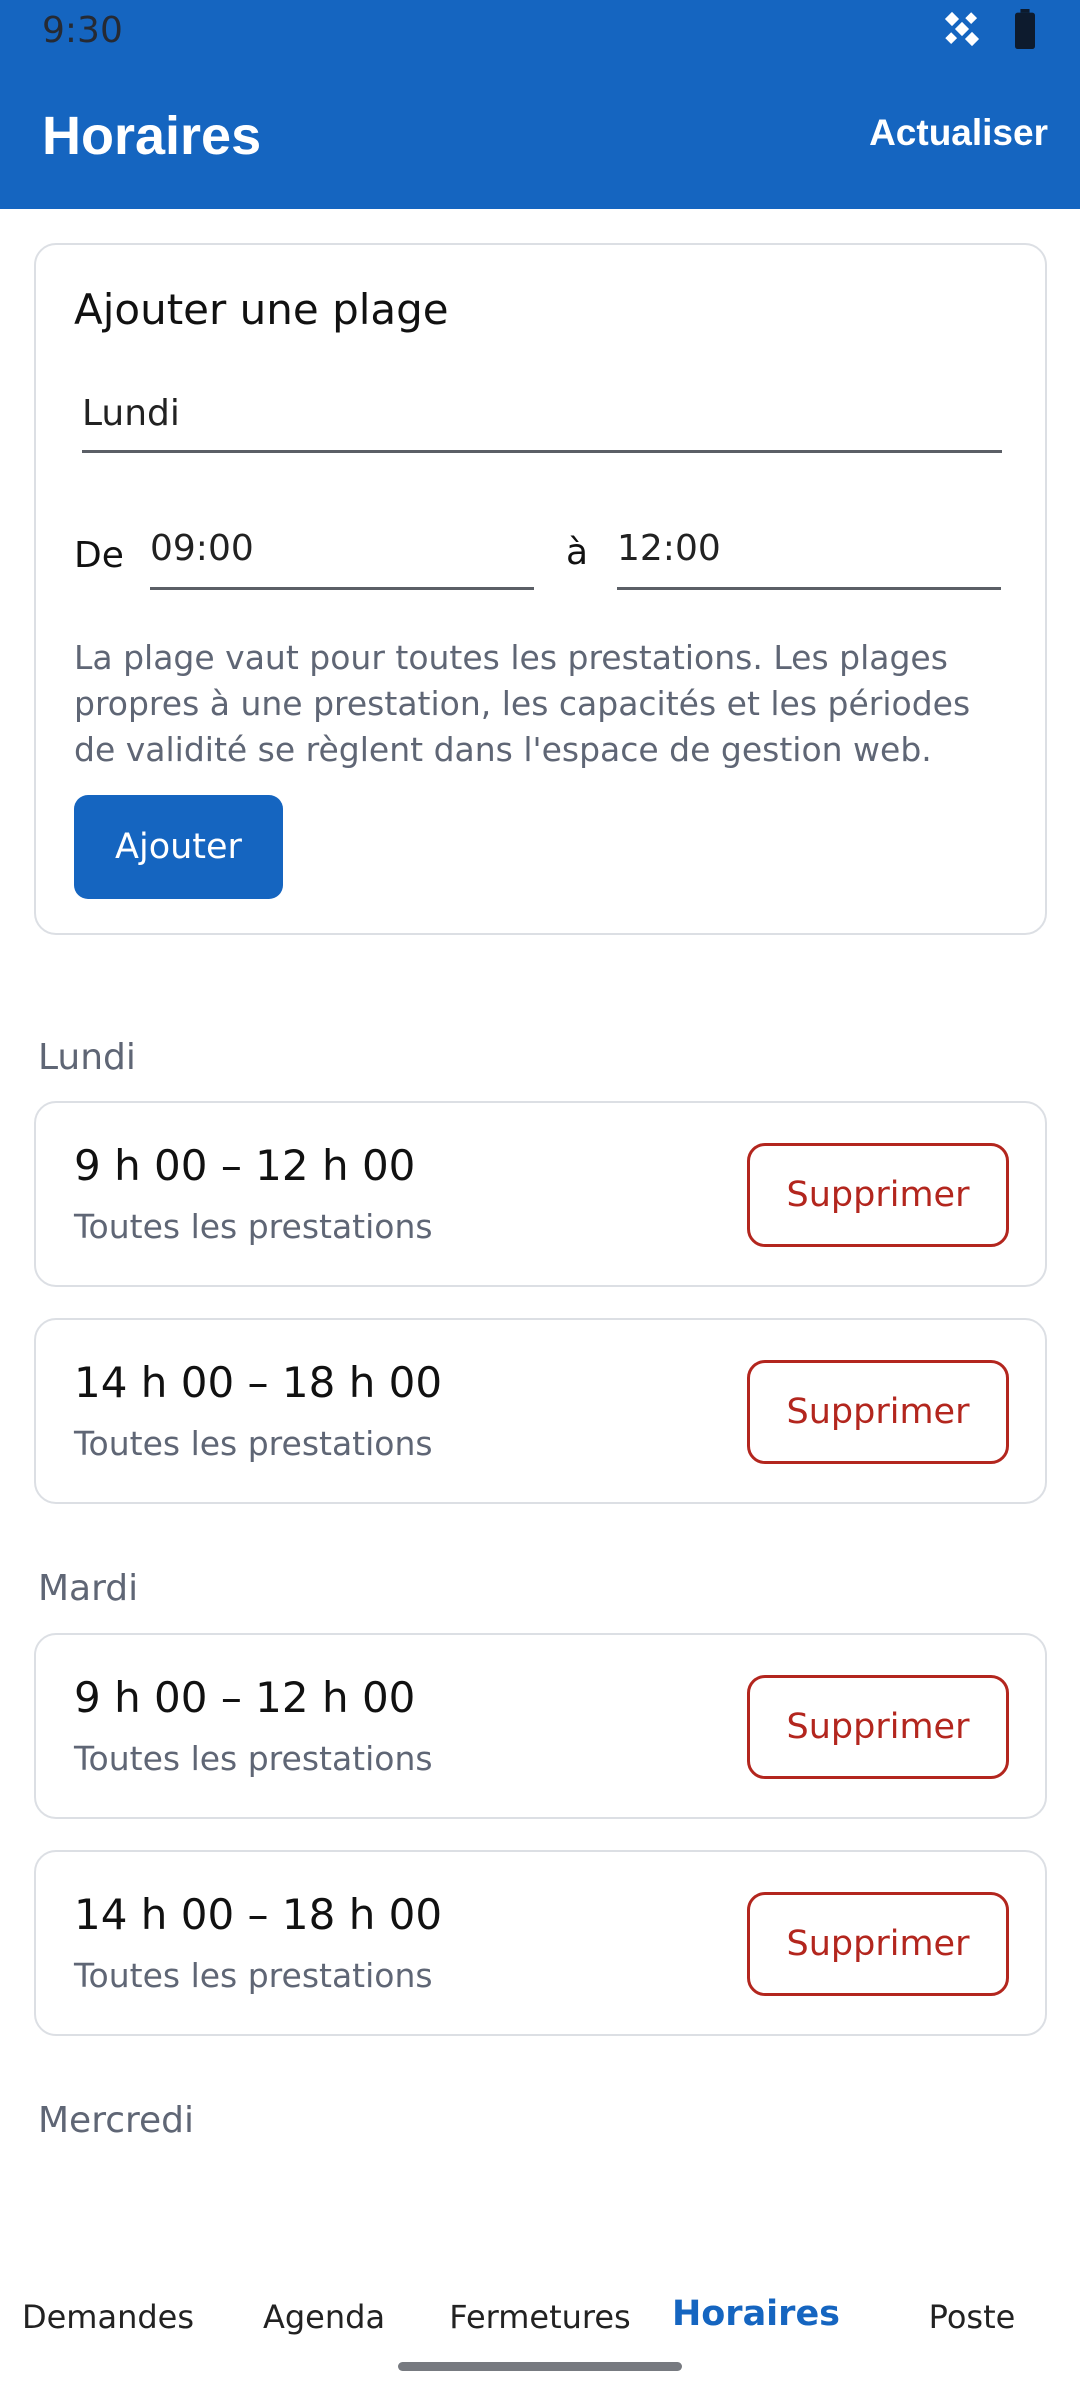 The height and width of the screenshot is (2400, 1080). What do you see at coordinates (116, 2120) in the screenshot?
I see `day-header-mercredi: Mercredi` at bounding box center [116, 2120].